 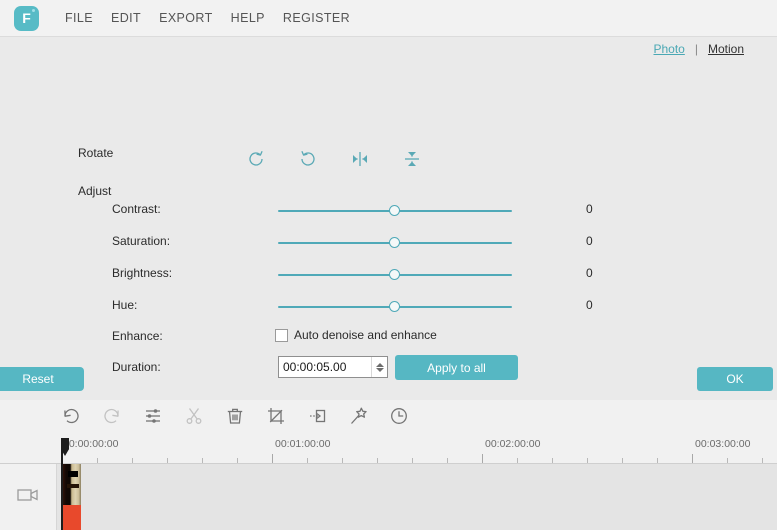 I want to click on ok-button: OK, so click(x=735, y=379).